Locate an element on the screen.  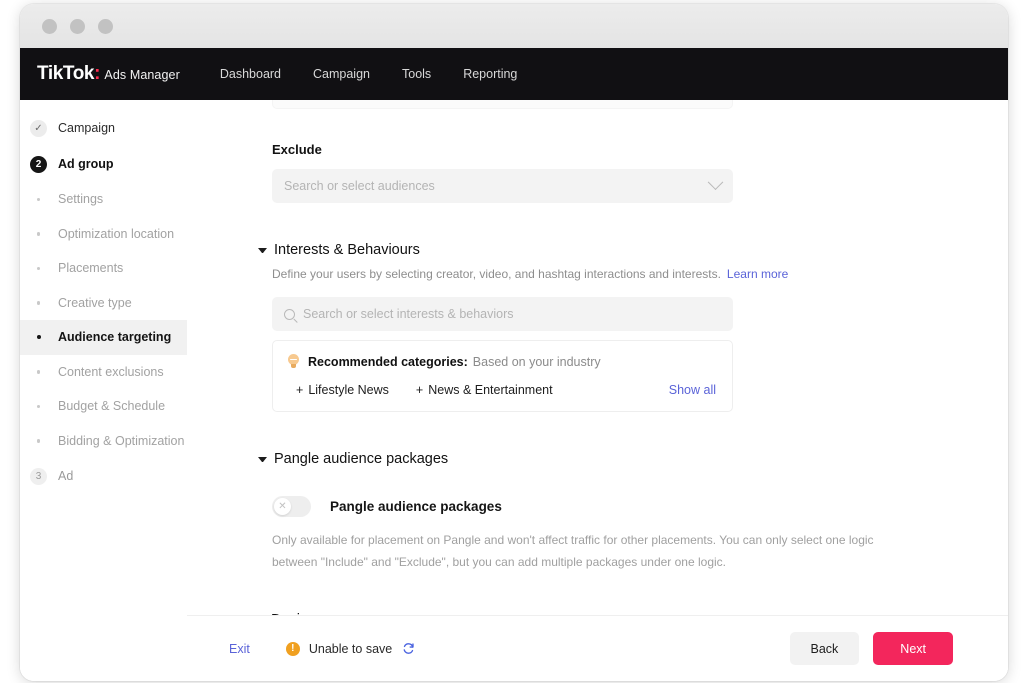
maximize-window-icon is located at coordinates (105, 26).